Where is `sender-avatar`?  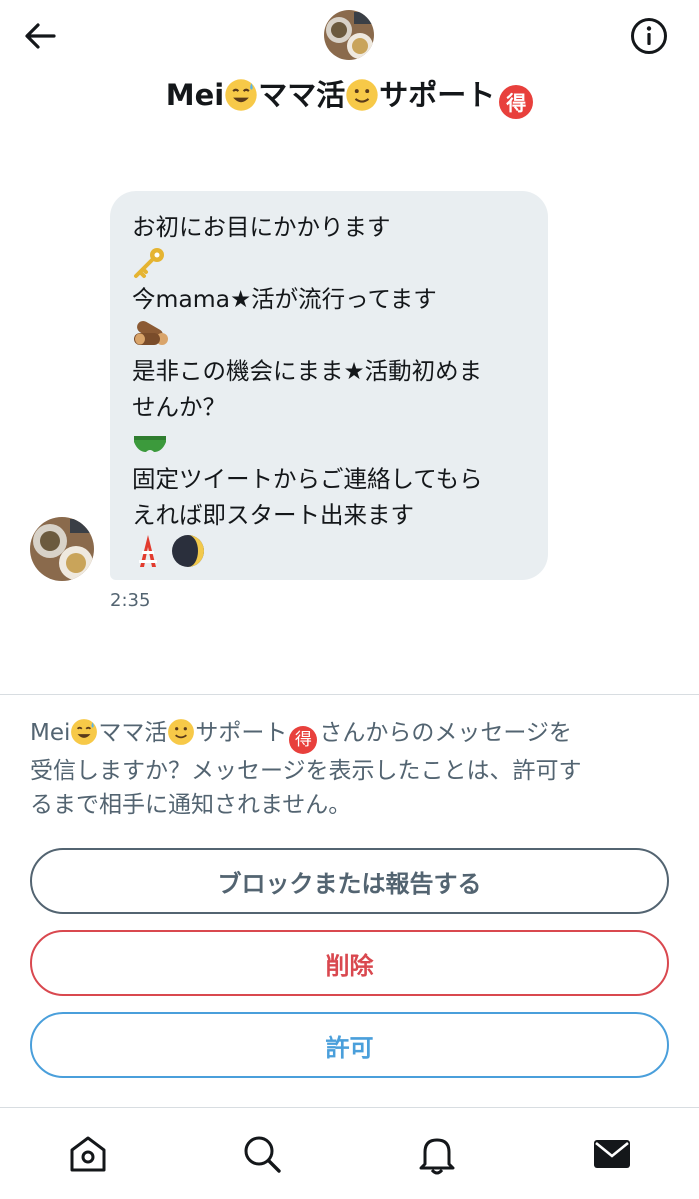 sender-avatar is located at coordinates (62, 549).